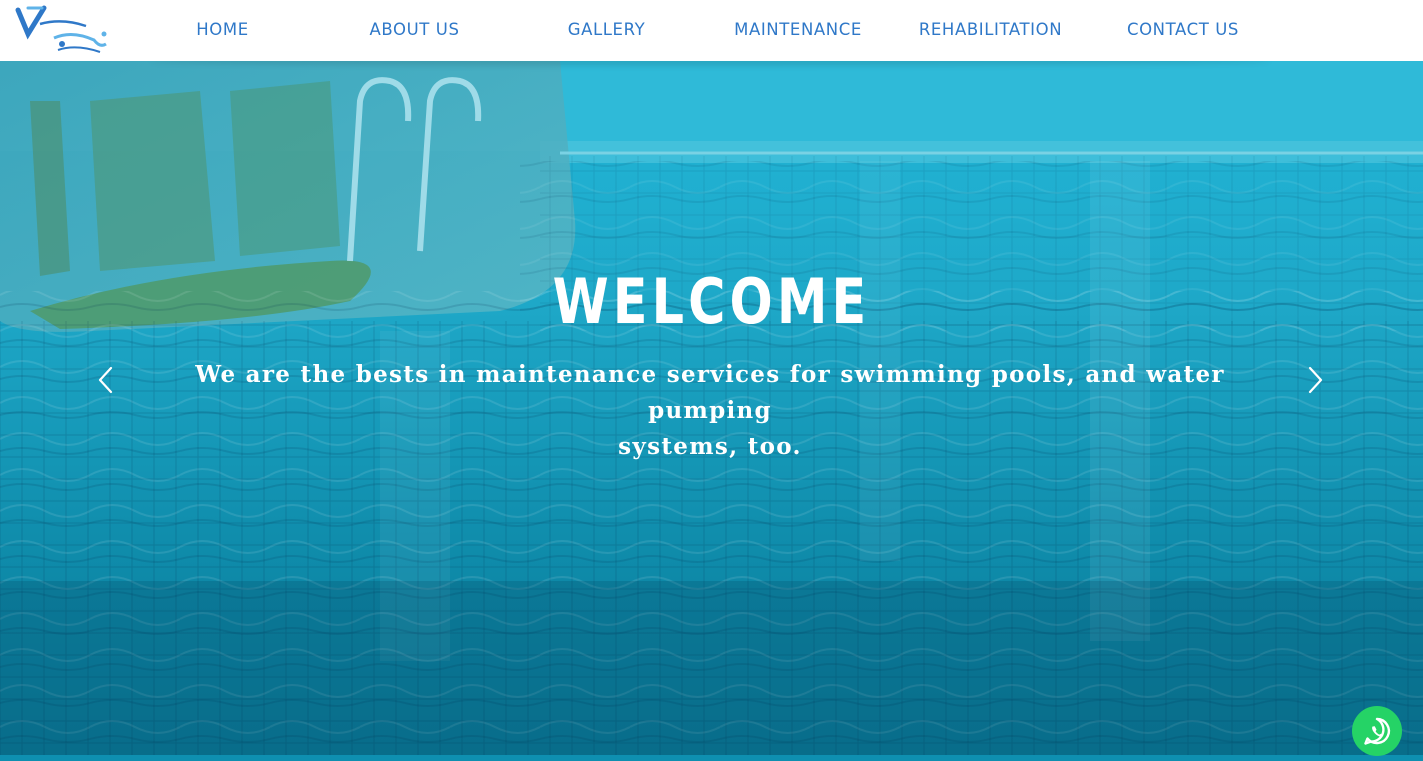 This screenshot has height=761, width=1423. Describe the element at coordinates (222, 30) in the screenshot. I see `nav-home: HOME` at that location.